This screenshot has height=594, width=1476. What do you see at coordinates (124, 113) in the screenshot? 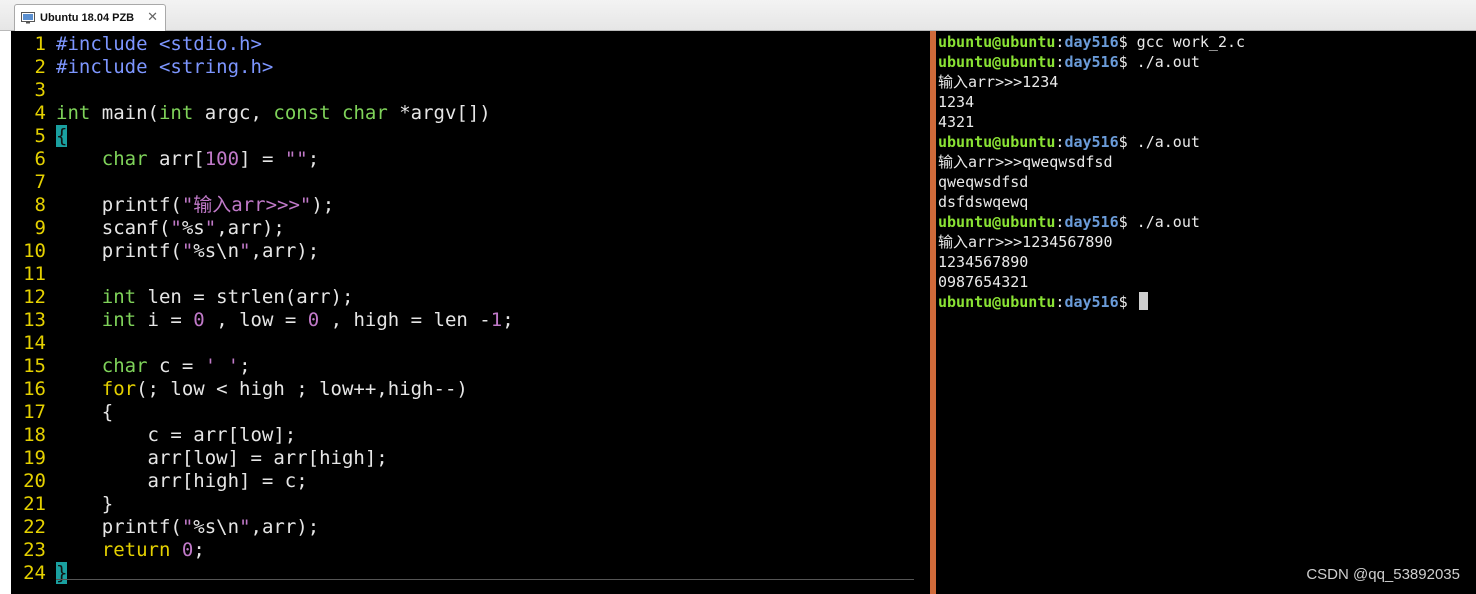
I see `code-token: main(` at bounding box center [124, 113].